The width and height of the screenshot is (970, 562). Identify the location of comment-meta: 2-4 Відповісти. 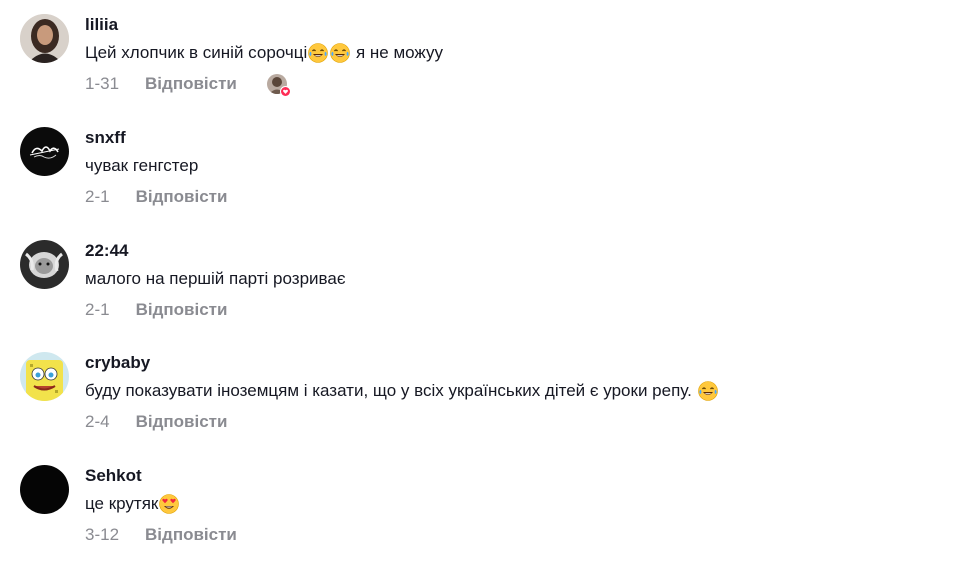
(156, 422).